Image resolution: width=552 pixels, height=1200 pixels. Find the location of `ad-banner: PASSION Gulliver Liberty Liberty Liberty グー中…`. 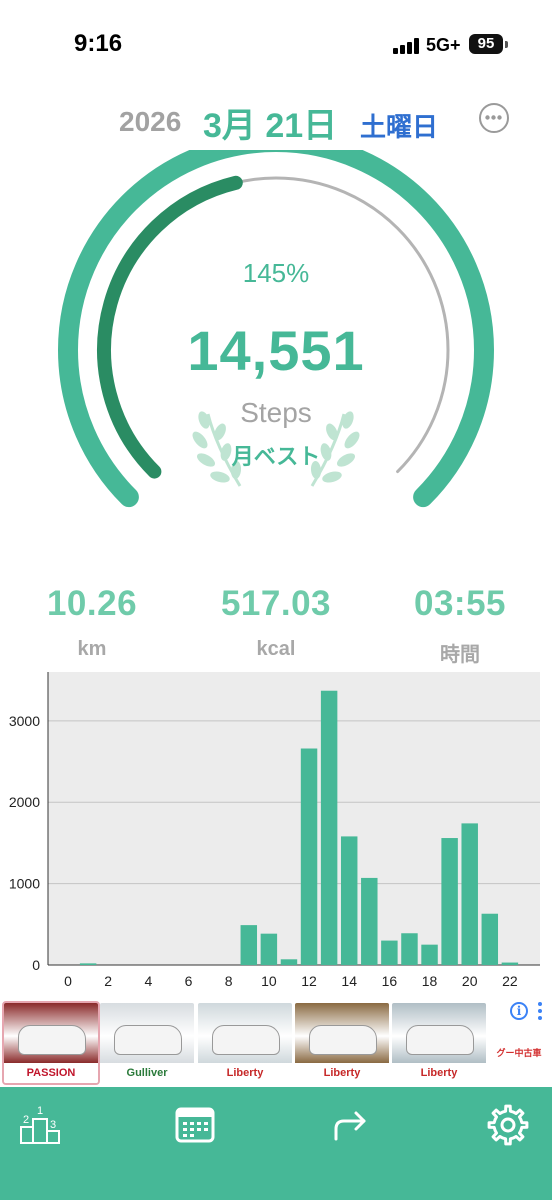

ad-banner: PASSION Gulliver Liberty Liberty Liberty グー中… is located at coordinates (276, 1043).